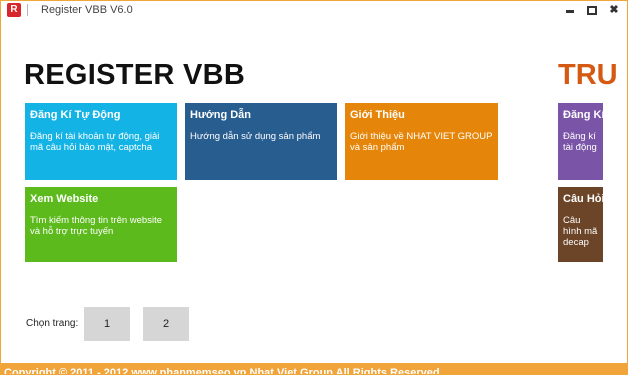 The image size is (628, 375). I want to click on close-icon: ✖, so click(614, 10).